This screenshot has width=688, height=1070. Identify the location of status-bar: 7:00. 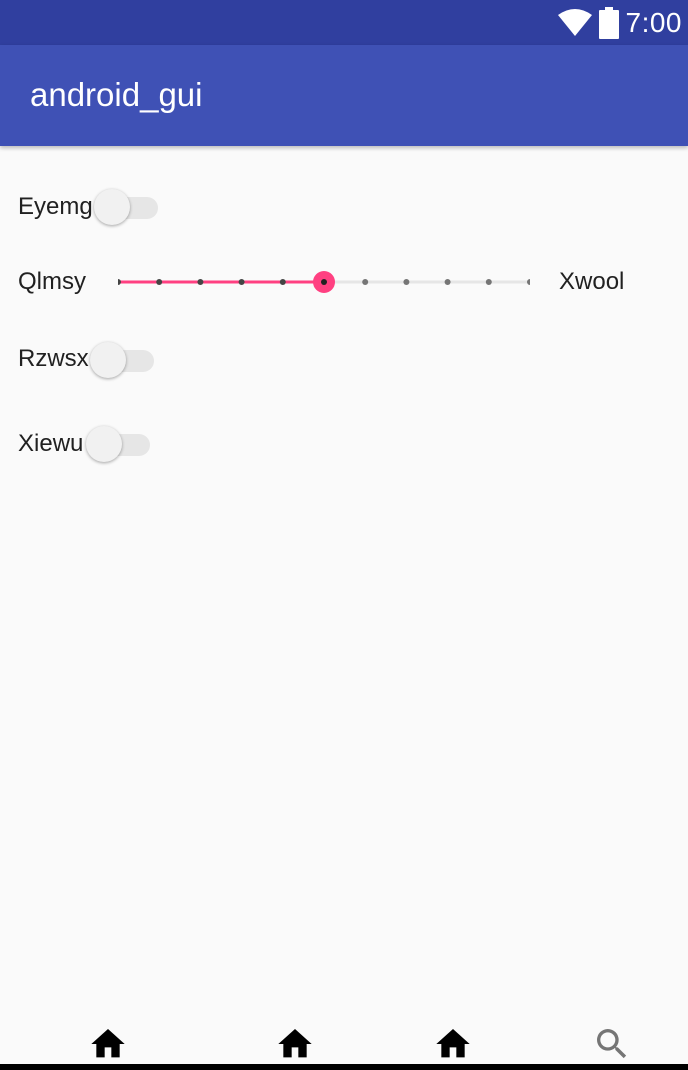
(344, 22).